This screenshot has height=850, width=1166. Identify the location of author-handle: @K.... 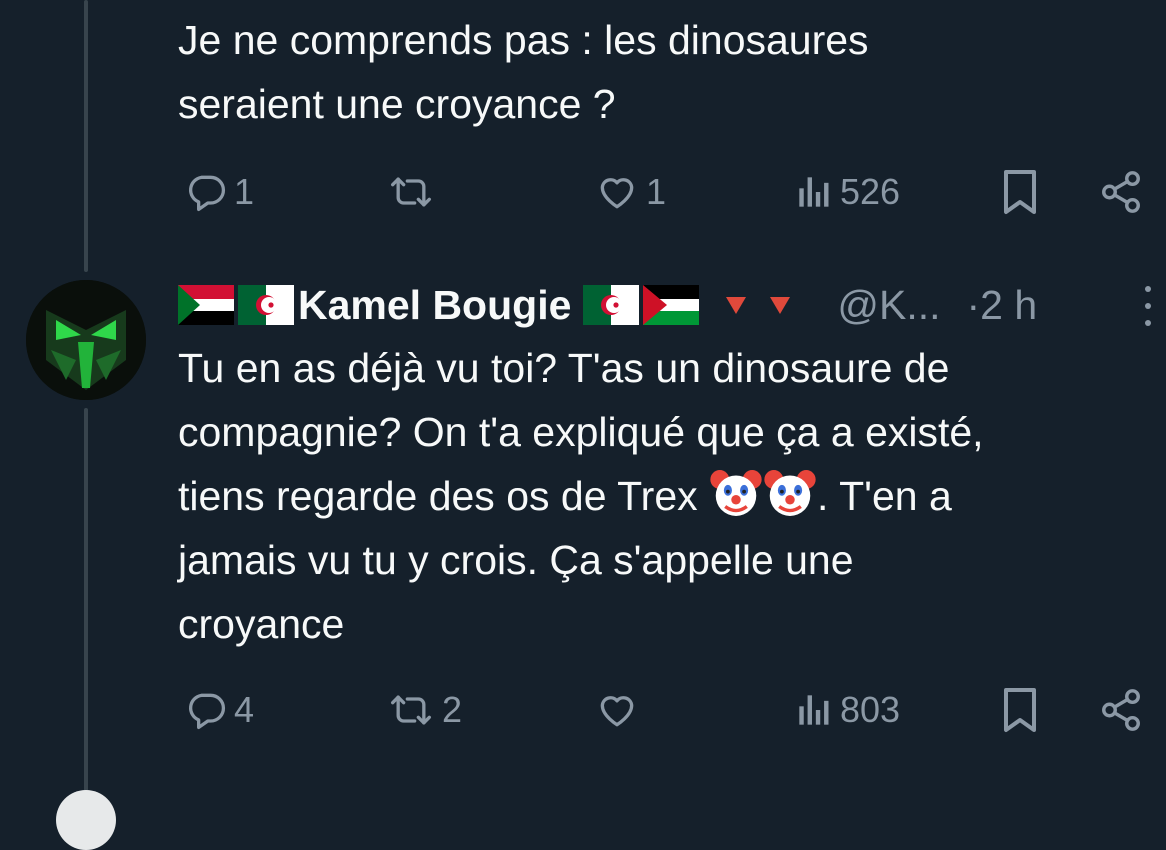
(888, 305).